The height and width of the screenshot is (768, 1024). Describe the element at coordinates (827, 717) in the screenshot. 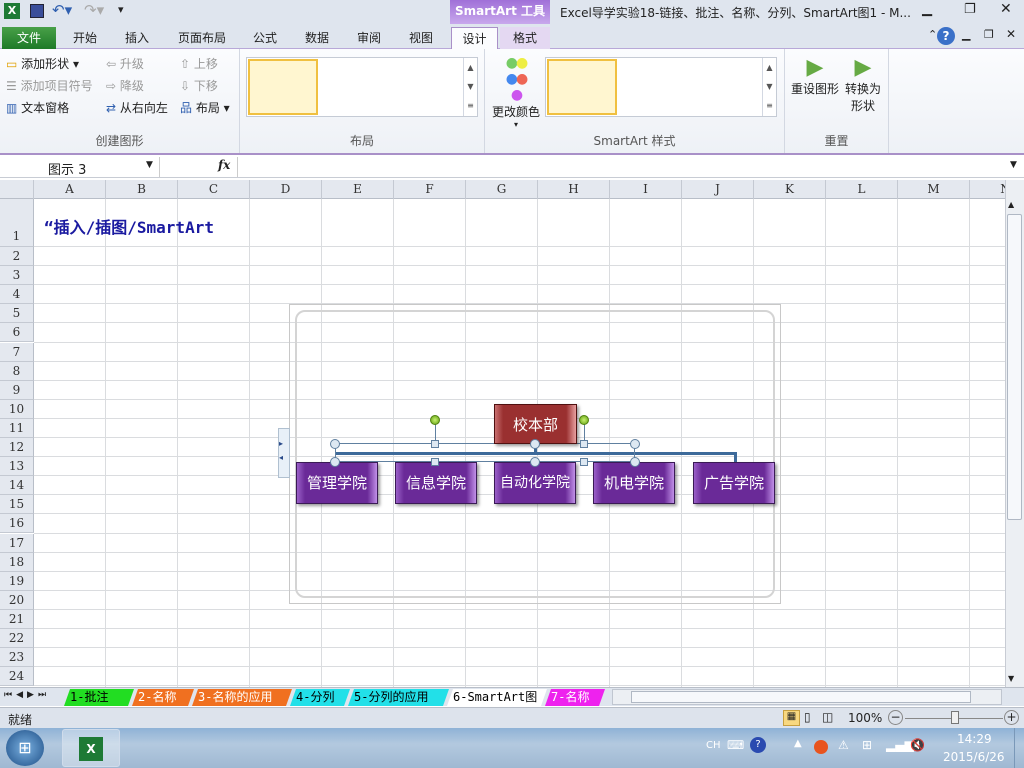

I see `page-break-view-button: ◫` at that location.